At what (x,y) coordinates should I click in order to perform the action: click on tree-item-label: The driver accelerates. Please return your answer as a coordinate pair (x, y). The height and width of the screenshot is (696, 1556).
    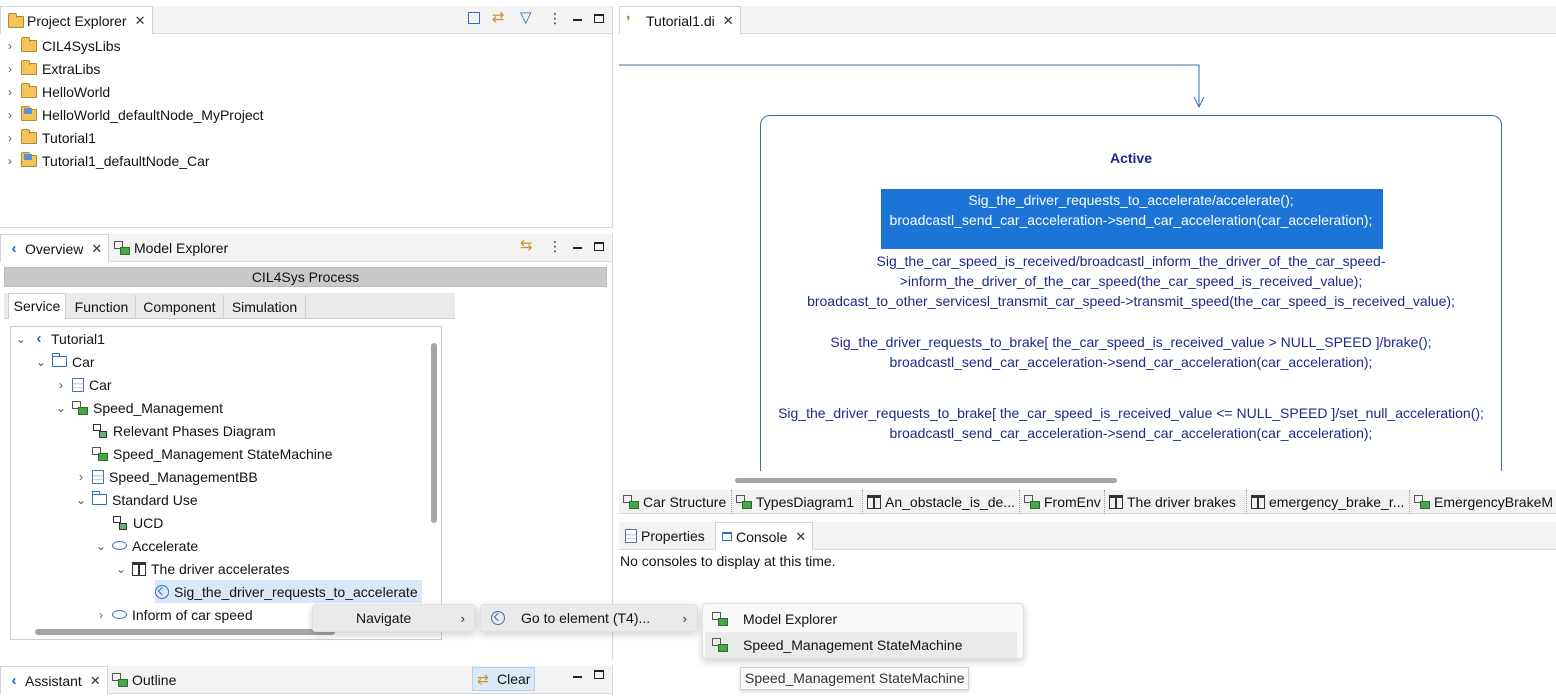
    Looking at the image, I should click on (220, 568).